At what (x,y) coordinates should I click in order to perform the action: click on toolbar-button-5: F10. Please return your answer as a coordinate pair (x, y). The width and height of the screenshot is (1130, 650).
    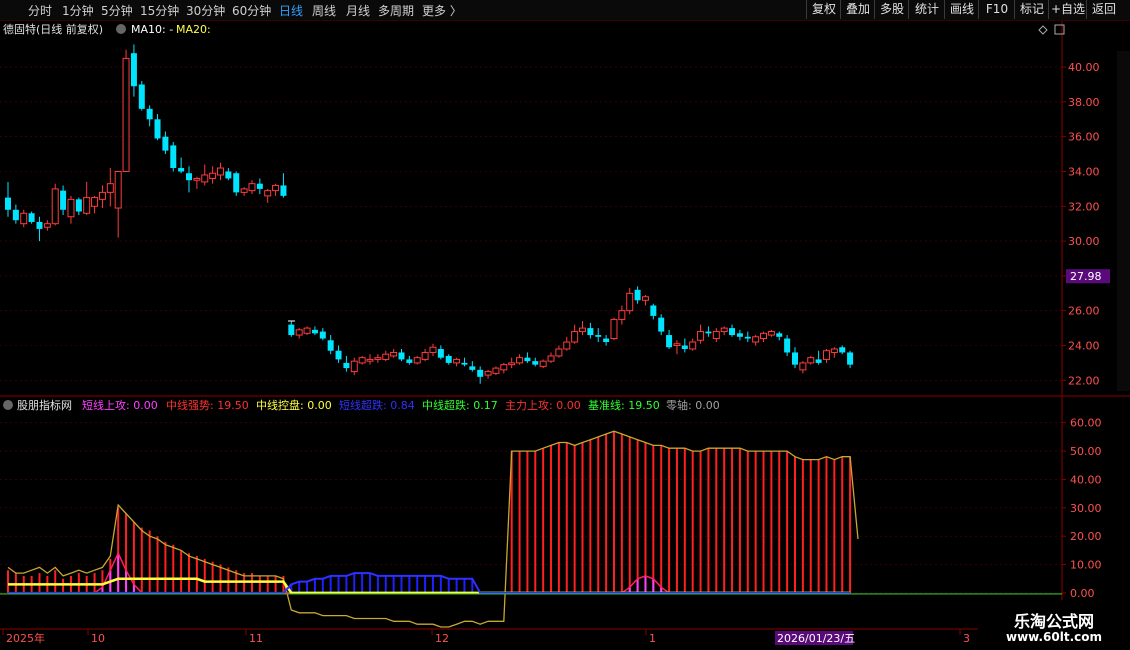
    Looking at the image, I should click on (996, 9).